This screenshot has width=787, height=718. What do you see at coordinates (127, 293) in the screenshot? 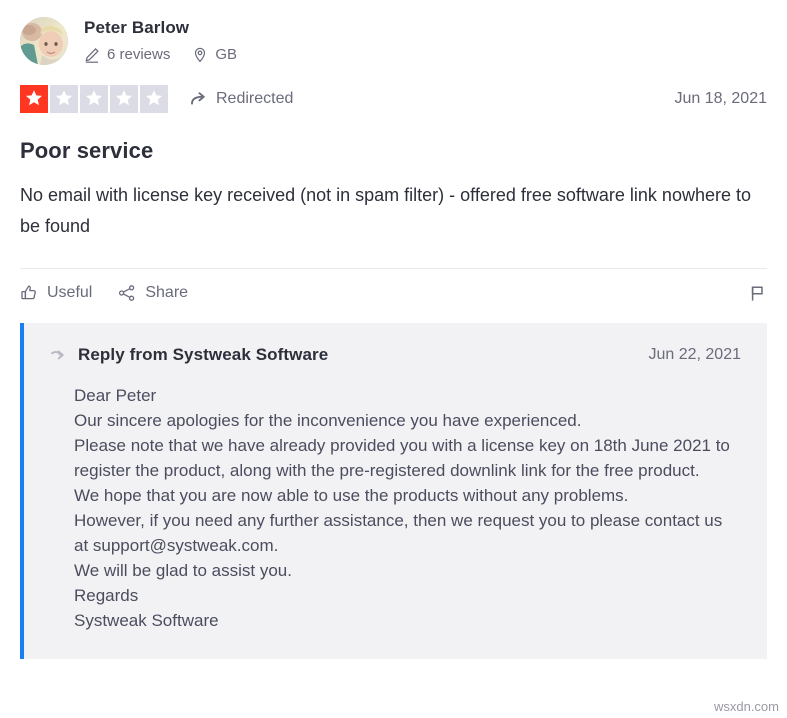
I see `share-nodes-icon` at bounding box center [127, 293].